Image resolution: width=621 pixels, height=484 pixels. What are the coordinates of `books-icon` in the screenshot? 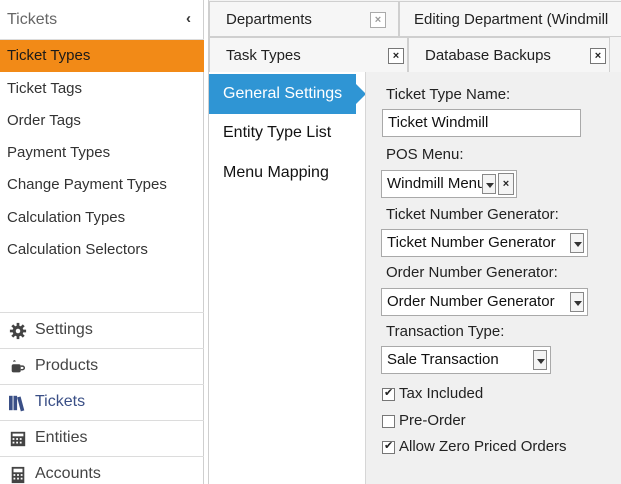 It's located at (17, 403).